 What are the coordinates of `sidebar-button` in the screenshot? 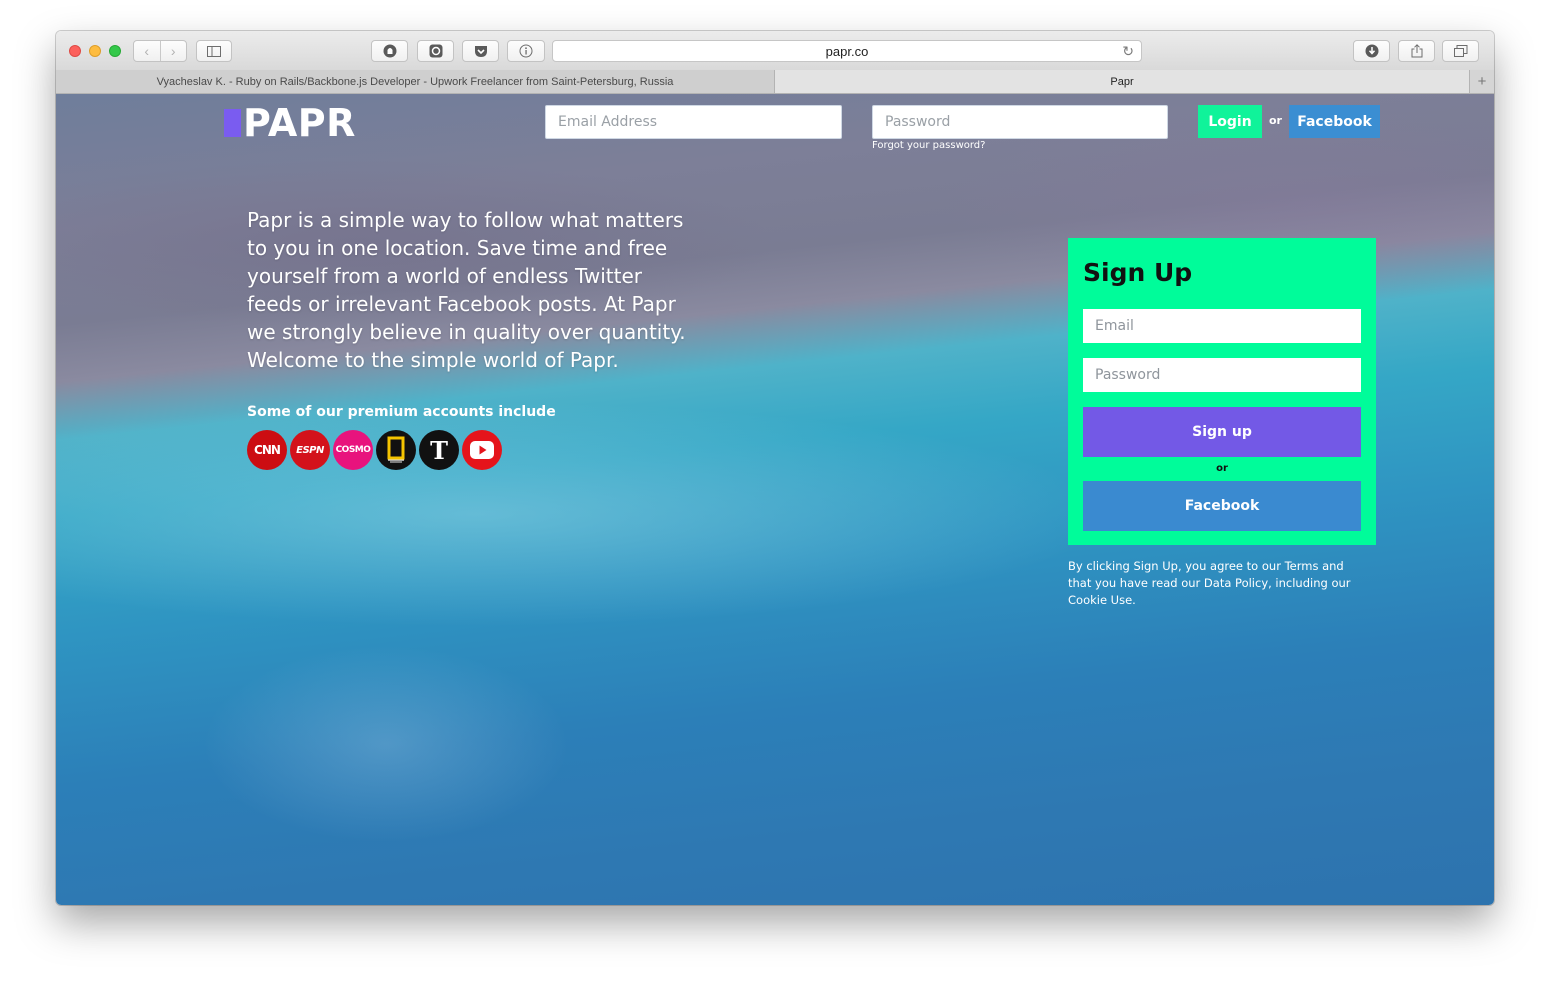 It's located at (214, 51).